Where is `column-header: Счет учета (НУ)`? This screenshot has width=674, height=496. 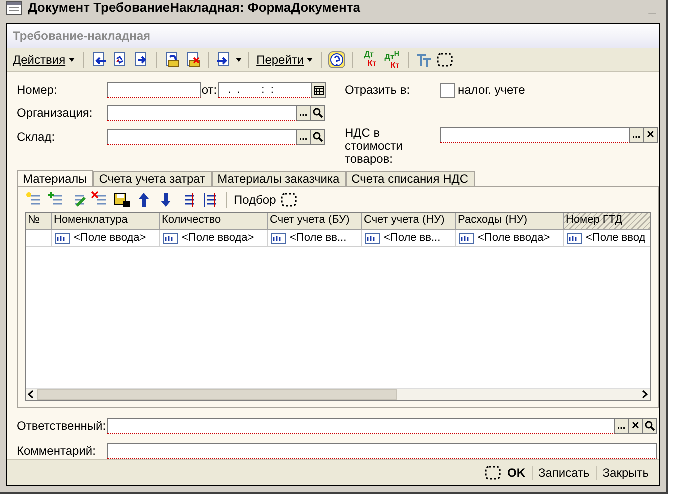
column-header: Счет учета (НУ) is located at coordinates (409, 221).